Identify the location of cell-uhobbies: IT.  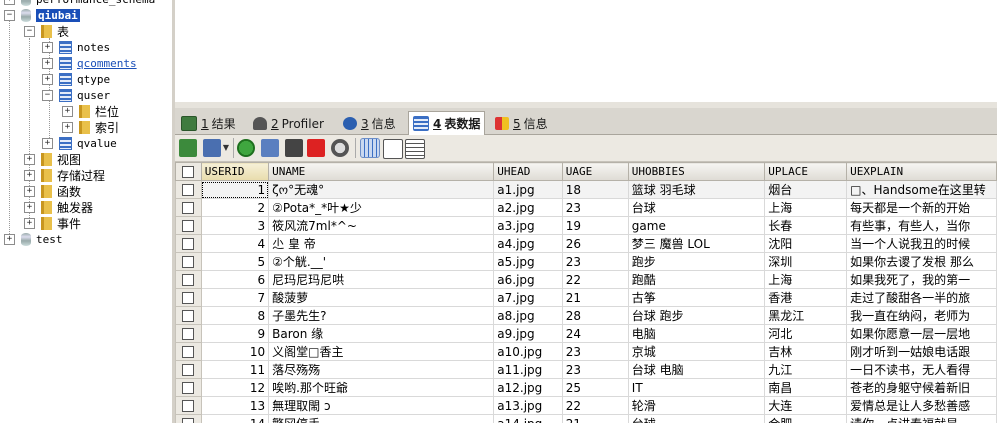
(696, 387).